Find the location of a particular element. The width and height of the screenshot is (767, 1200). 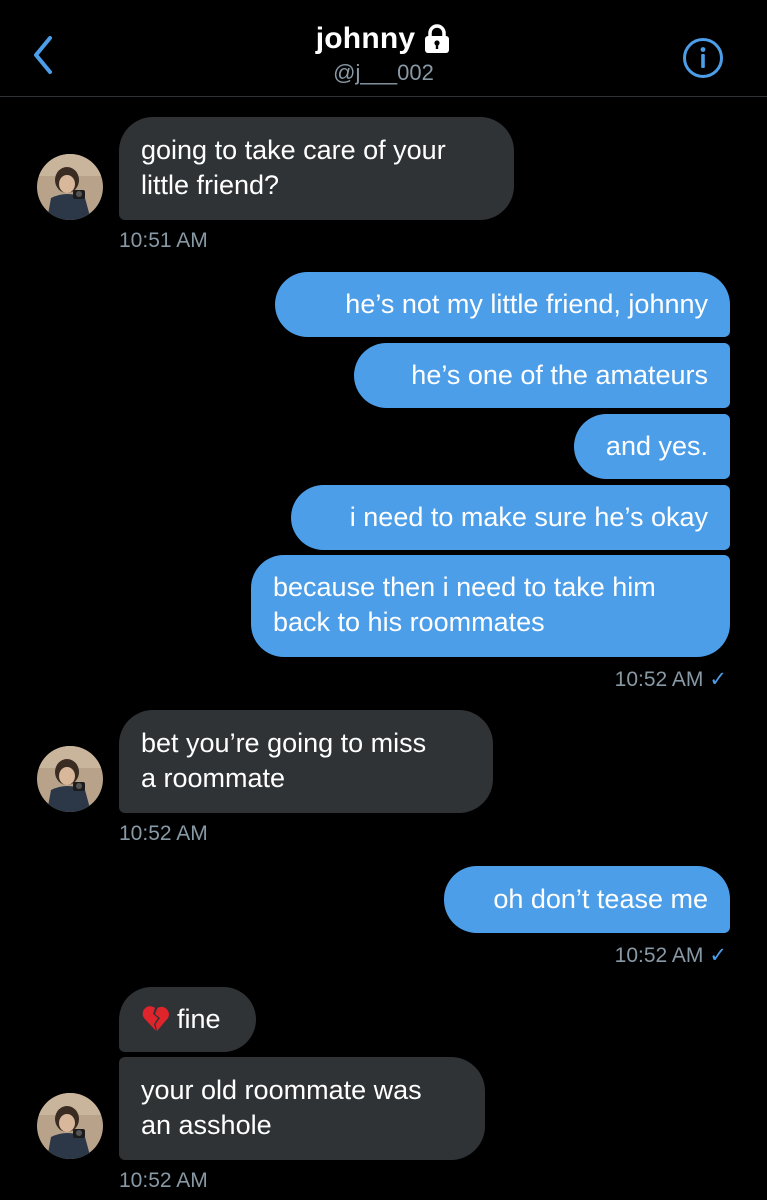

message-bubble: he’s not my little friend, johnny is located at coordinates (502, 304).